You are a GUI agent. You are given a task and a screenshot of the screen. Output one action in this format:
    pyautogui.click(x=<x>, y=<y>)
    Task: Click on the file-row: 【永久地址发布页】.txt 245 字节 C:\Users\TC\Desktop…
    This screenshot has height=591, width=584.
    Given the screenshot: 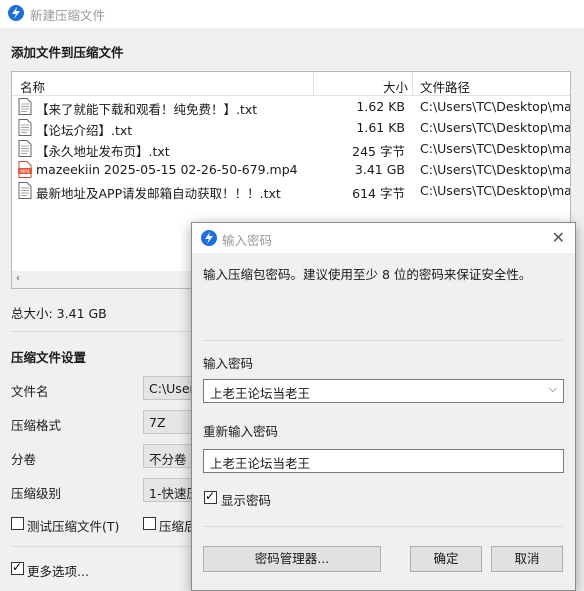 What is the action you would take?
    pyautogui.click(x=291, y=148)
    